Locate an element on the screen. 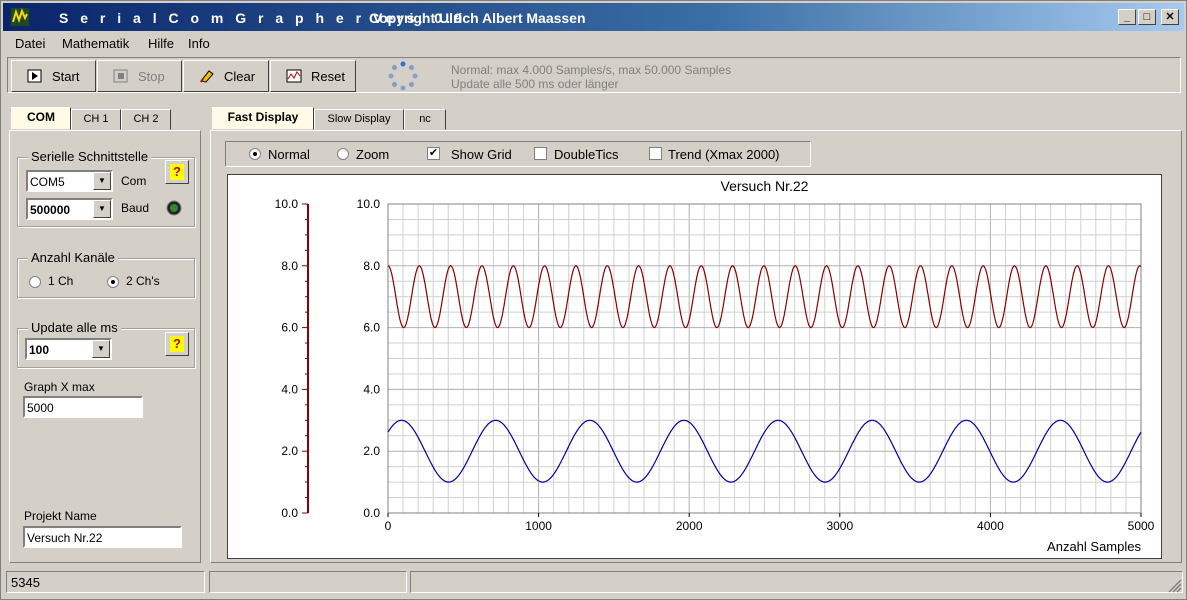 This screenshot has width=1187, height=600. close-button: ✕ is located at coordinates (1170, 17).